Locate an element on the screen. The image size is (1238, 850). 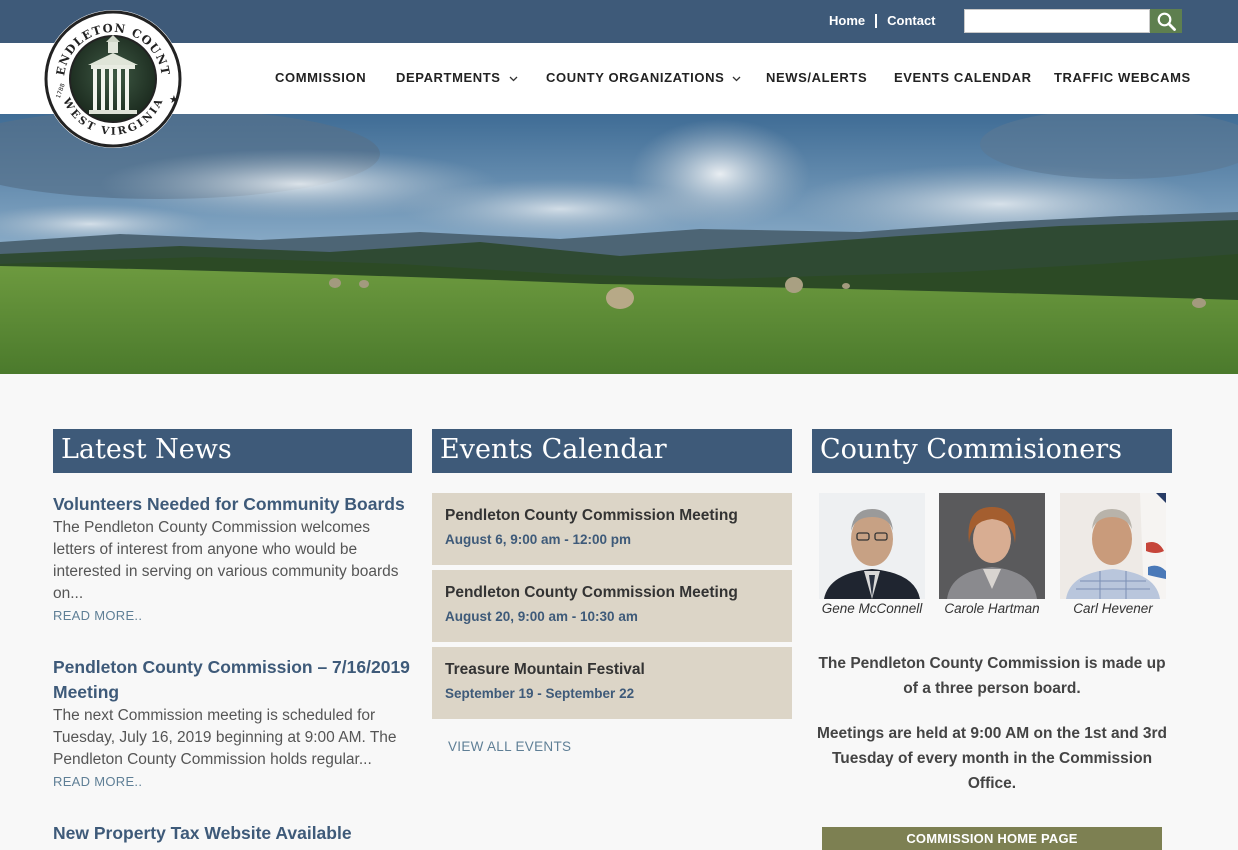
nav-label: DEPARTMENTS is located at coordinates (448, 77).